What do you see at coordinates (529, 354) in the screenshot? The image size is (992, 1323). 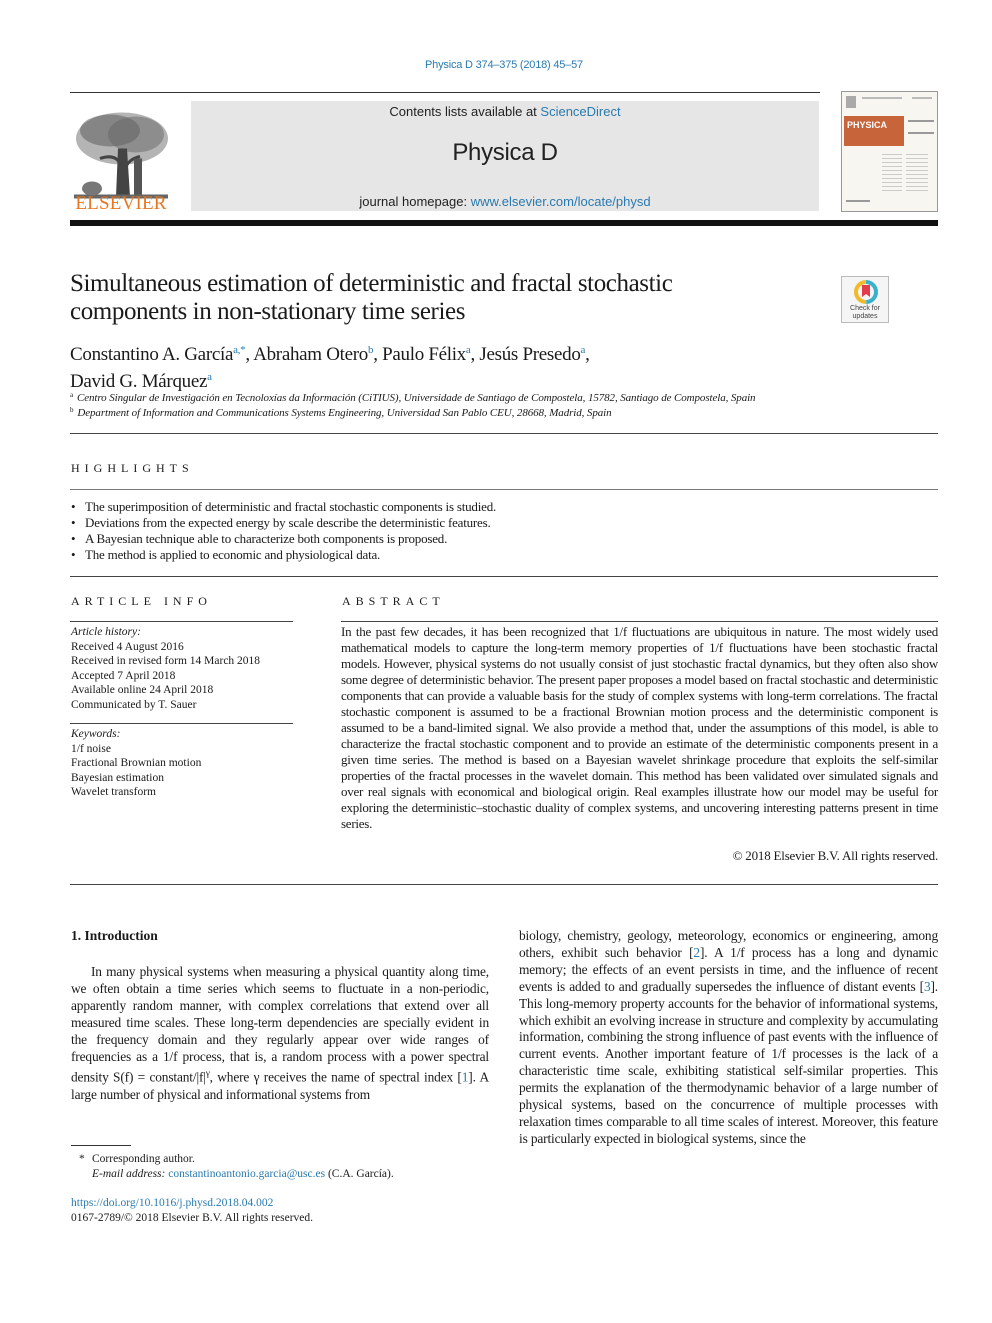 I see `author-name: Jesús Presedo` at bounding box center [529, 354].